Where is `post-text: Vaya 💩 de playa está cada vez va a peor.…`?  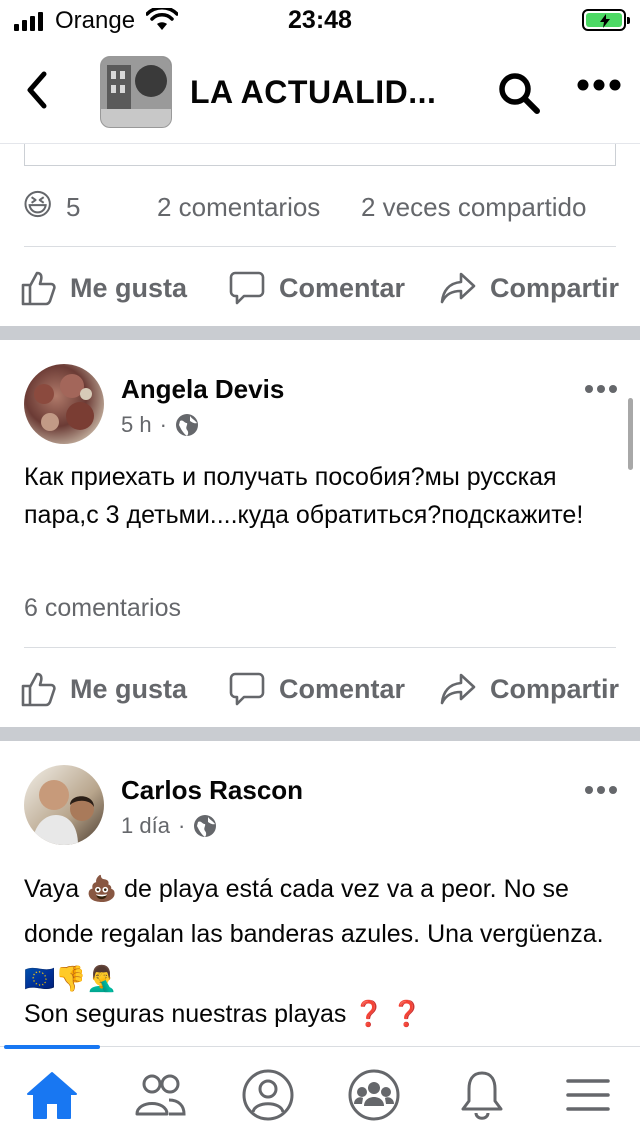
post-text: Vaya 💩 de playa está cada vez va a peor.… is located at coordinates (314, 934).